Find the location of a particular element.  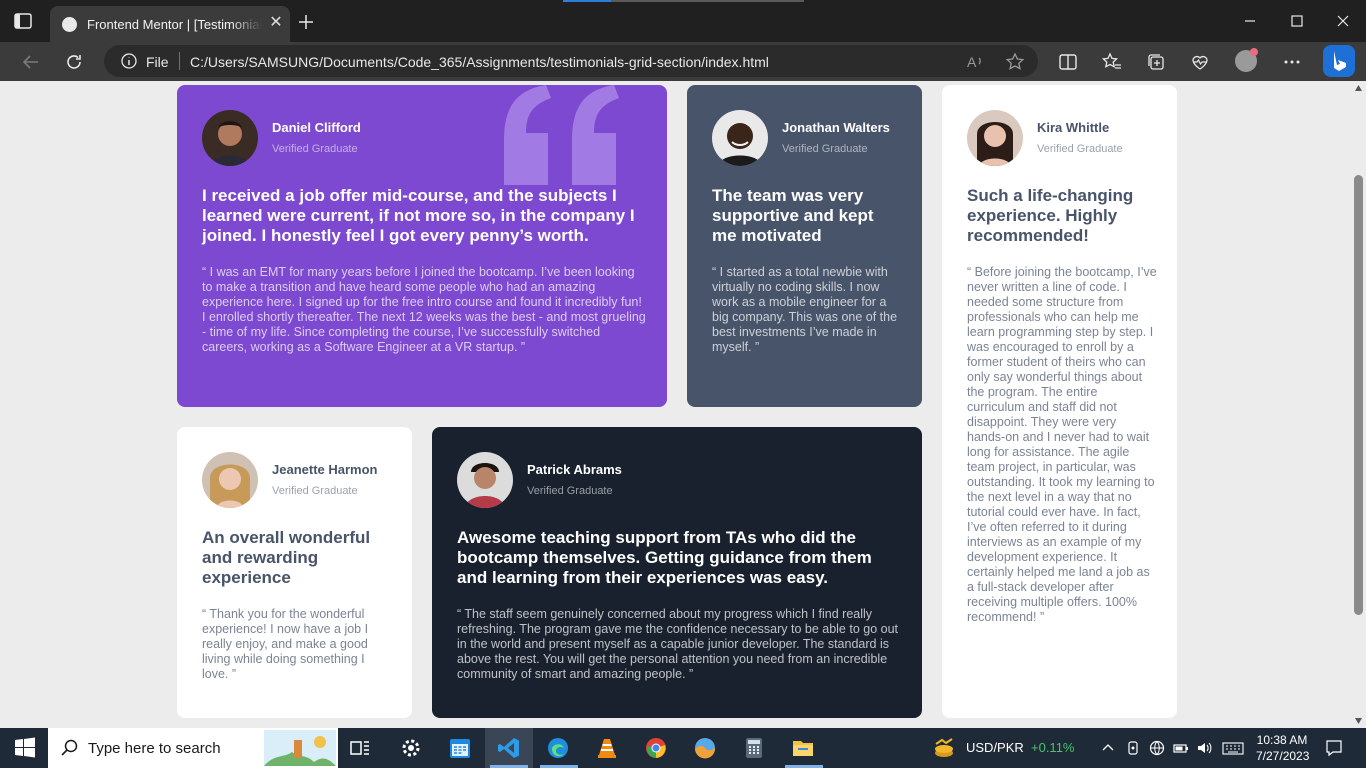

author-name: Jonathan Walters is located at coordinates (836, 127).